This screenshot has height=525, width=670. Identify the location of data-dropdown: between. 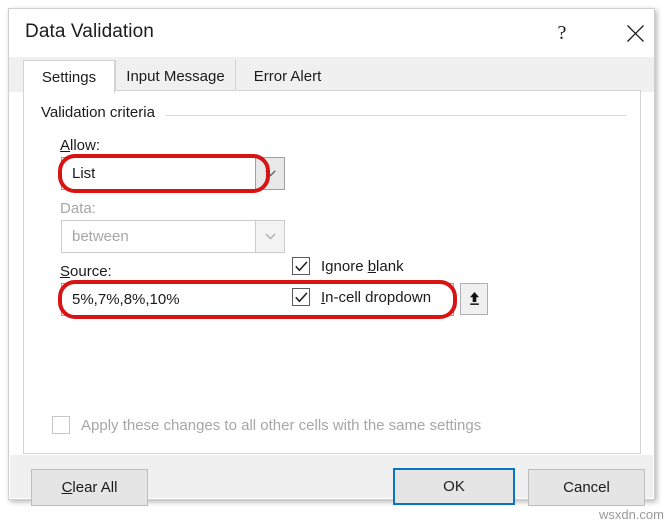
(173, 236).